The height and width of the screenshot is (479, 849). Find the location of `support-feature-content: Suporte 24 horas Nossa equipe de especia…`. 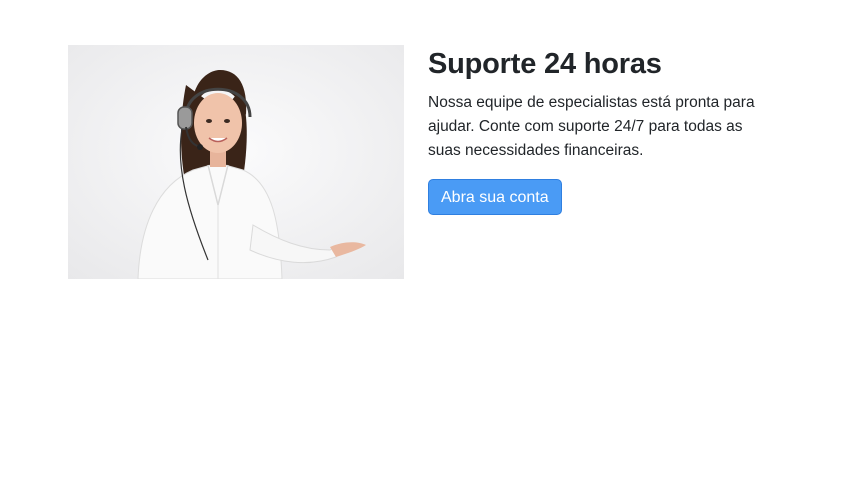

support-feature-content: Suporte 24 horas Nossa equipe de especia… is located at coordinates (600, 130).